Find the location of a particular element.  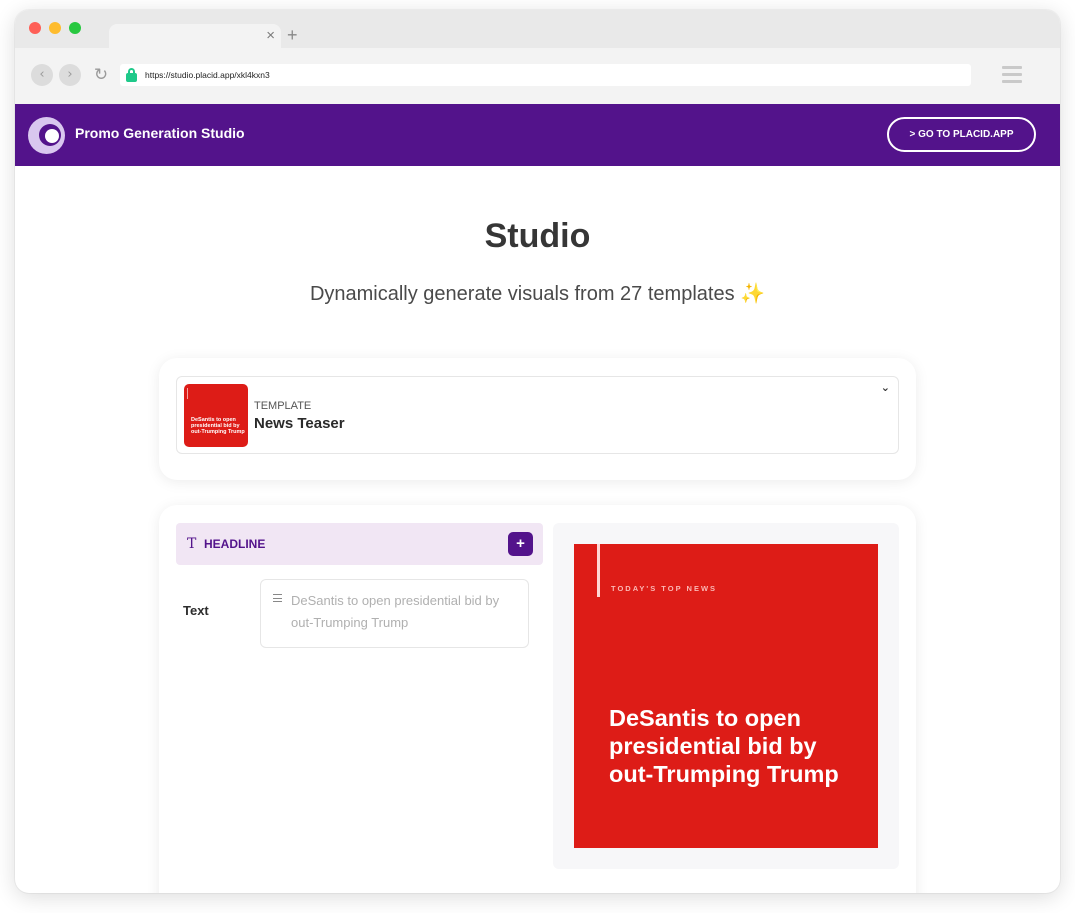

new-tab-button: + is located at coordinates (292, 35).